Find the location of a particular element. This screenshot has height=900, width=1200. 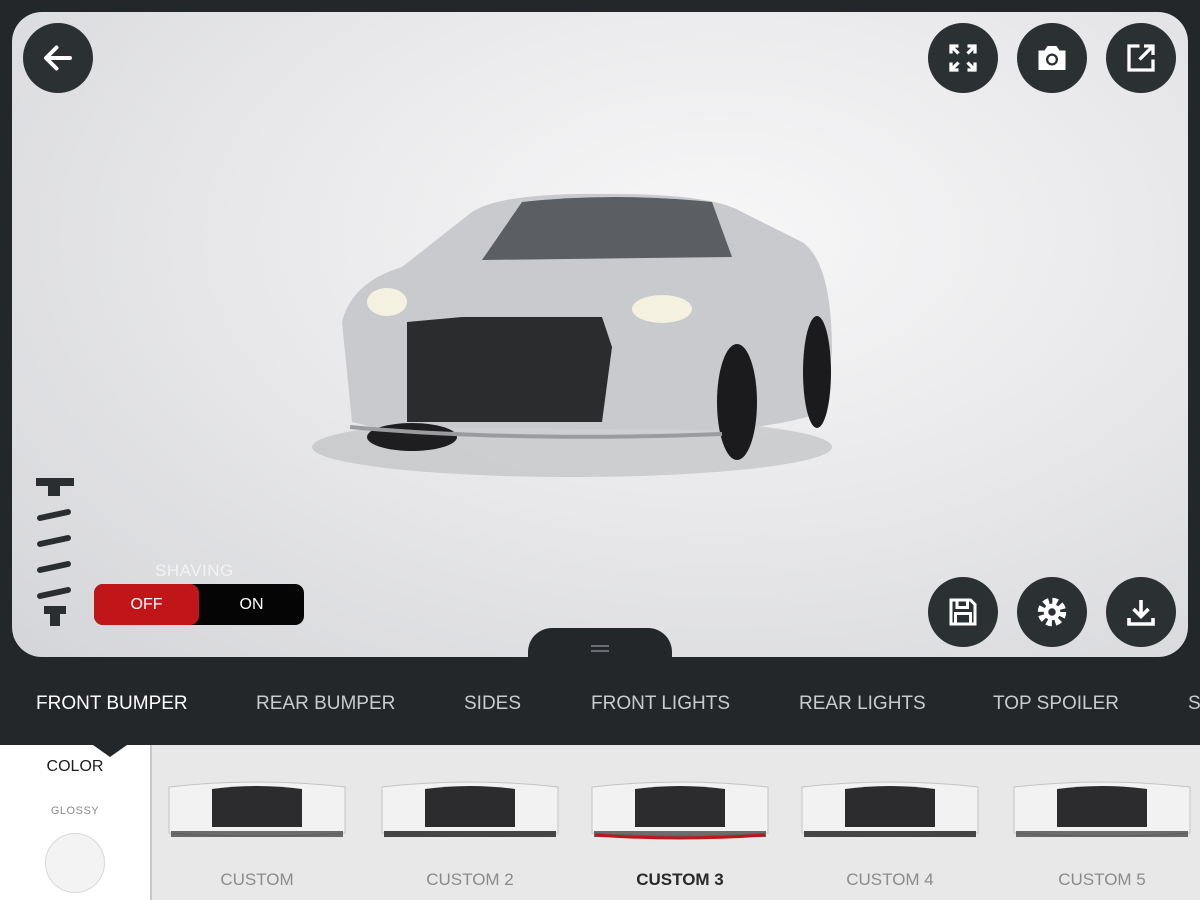

shaving-label: SHAVING is located at coordinates (194, 570).